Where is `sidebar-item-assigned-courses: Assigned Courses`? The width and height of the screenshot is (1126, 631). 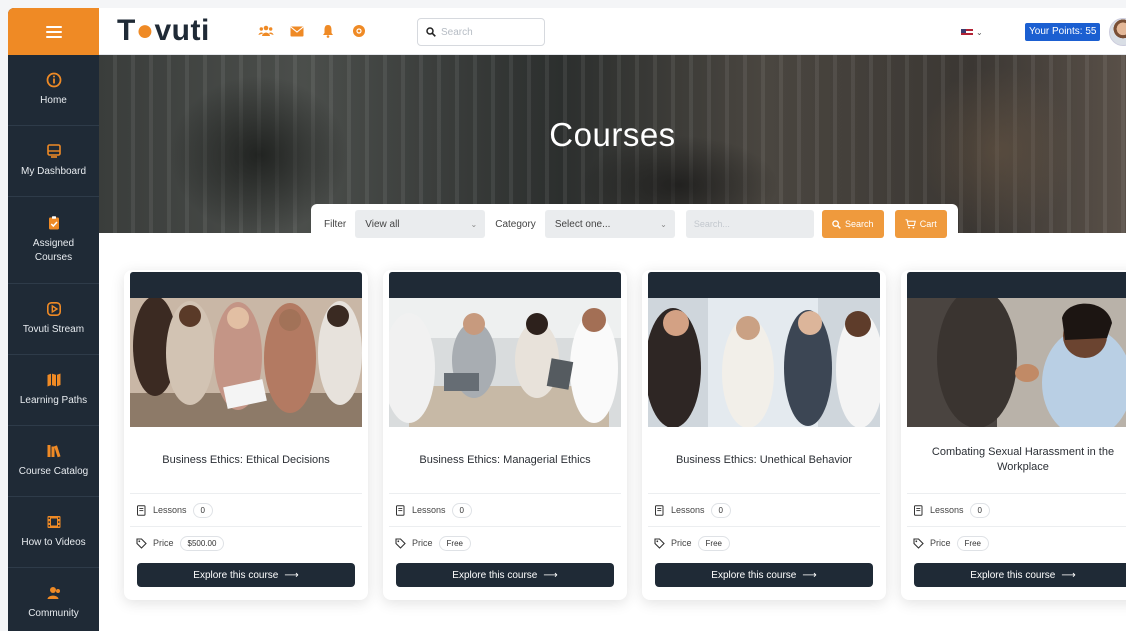 sidebar-item-assigned-courses: Assigned Courses is located at coordinates (53, 240).